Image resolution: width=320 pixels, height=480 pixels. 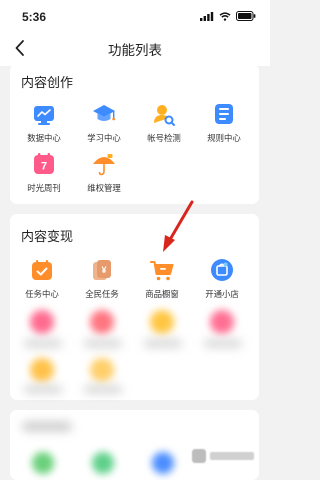 What do you see at coordinates (44, 114) in the screenshot?
I see `chart-icon` at bounding box center [44, 114].